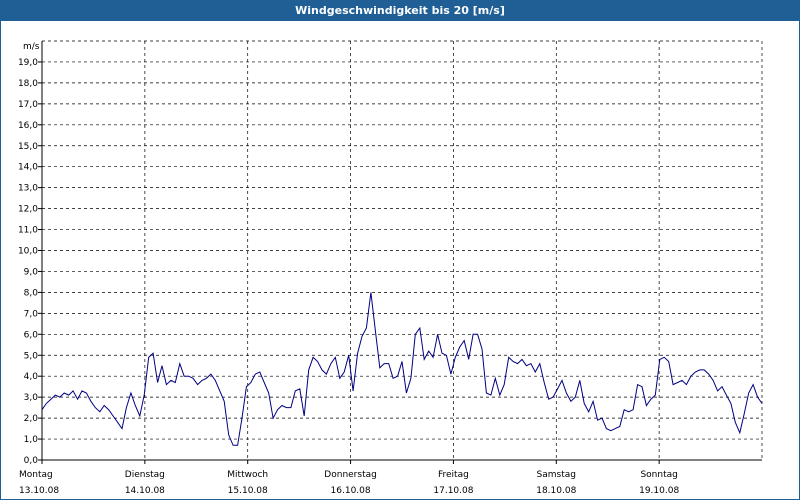  Describe the element at coordinates (145, 491) in the screenshot. I see `x-tick-label-date: 14.10.08` at that location.